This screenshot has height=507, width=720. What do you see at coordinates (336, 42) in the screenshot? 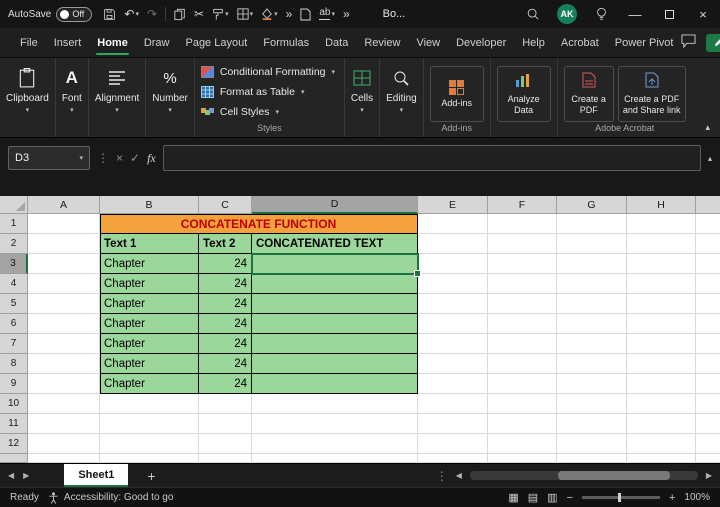
I see `tab-data: Data` at bounding box center [336, 42].